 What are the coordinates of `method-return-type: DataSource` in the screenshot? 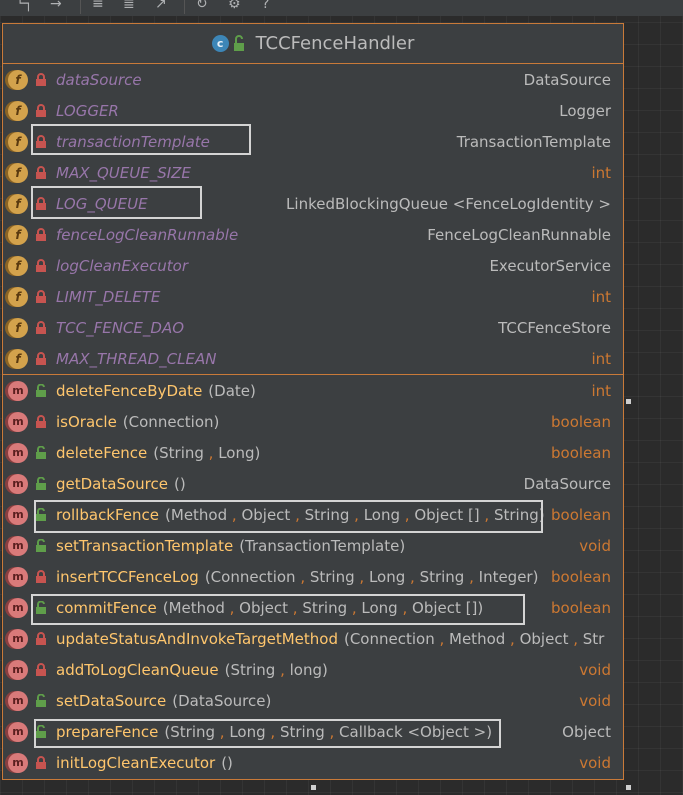 It's located at (567, 483).